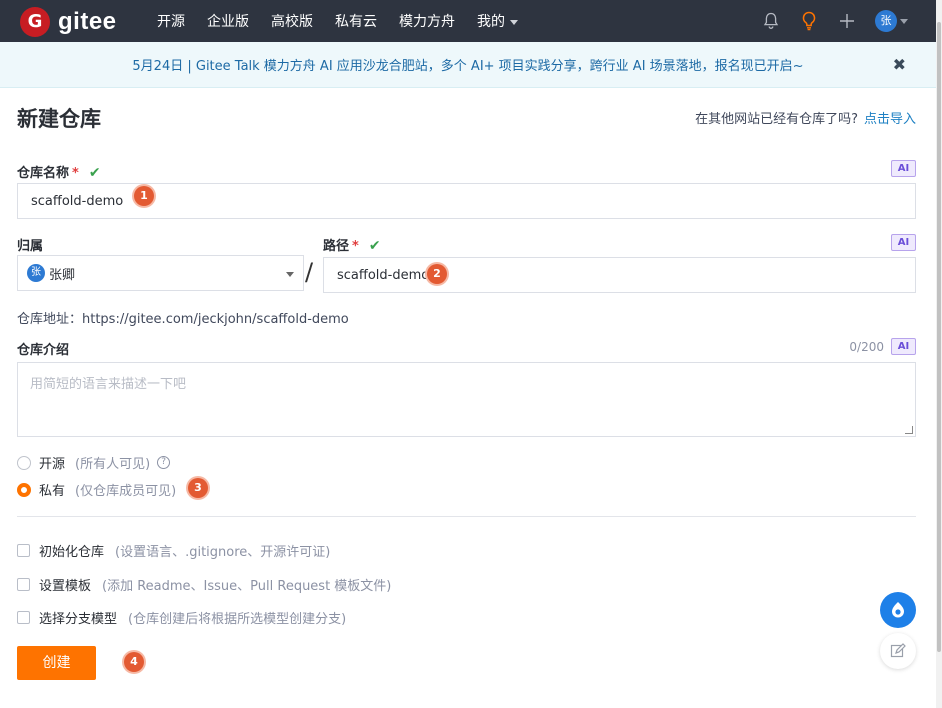  I want to click on gitee-logo-icon, so click(35, 22).